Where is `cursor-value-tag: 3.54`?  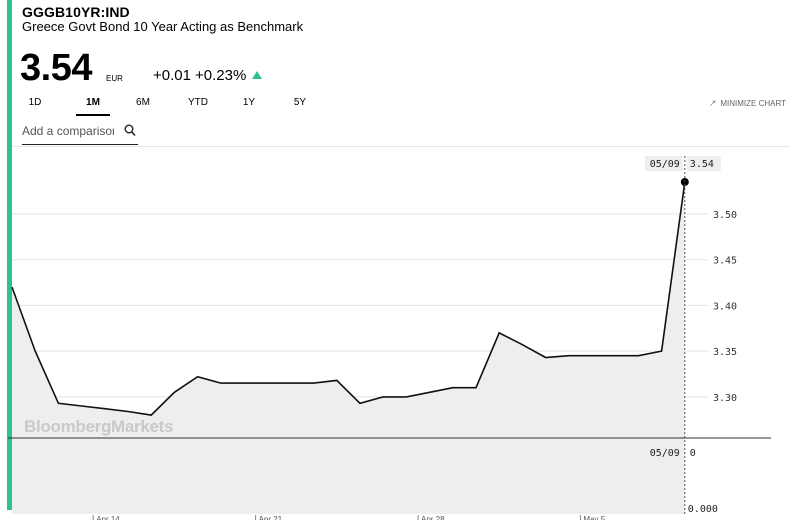 cursor-value-tag: 3.54 is located at coordinates (702, 164).